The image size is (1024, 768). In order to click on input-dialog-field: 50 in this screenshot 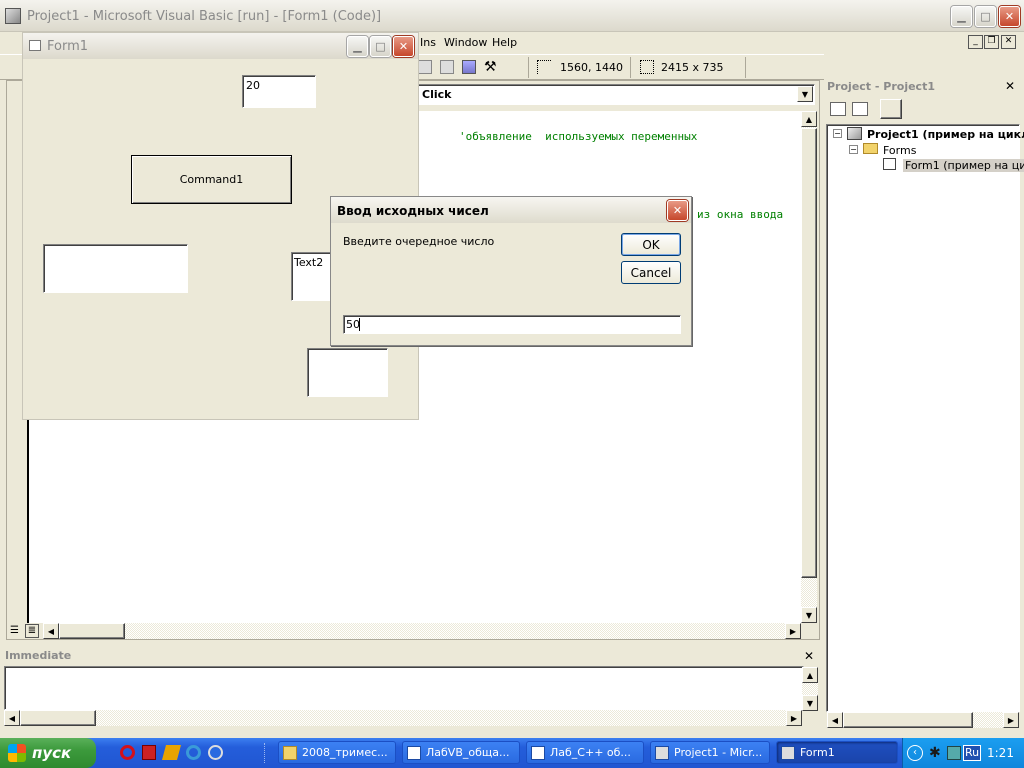, I will do `click(512, 324)`.